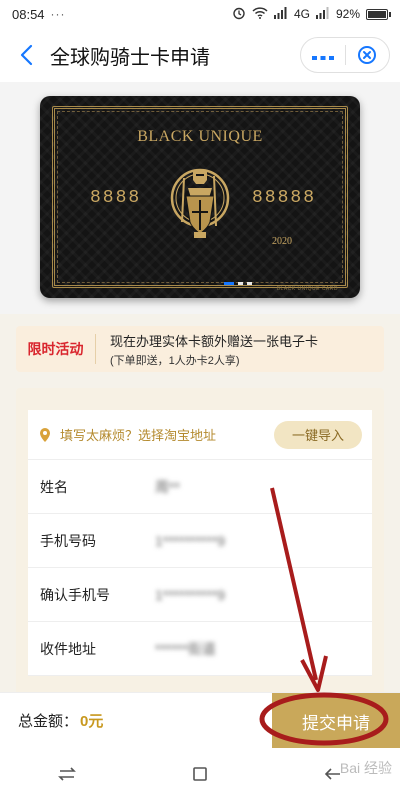  I want to click on form-row-address: 收件地址, so click(200, 649).